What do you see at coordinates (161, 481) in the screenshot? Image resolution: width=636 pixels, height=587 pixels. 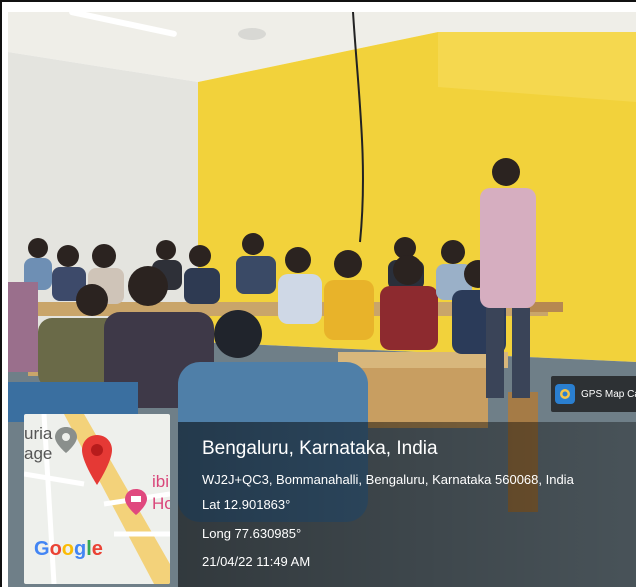 I see `map-label: ibi` at bounding box center [161, 481].